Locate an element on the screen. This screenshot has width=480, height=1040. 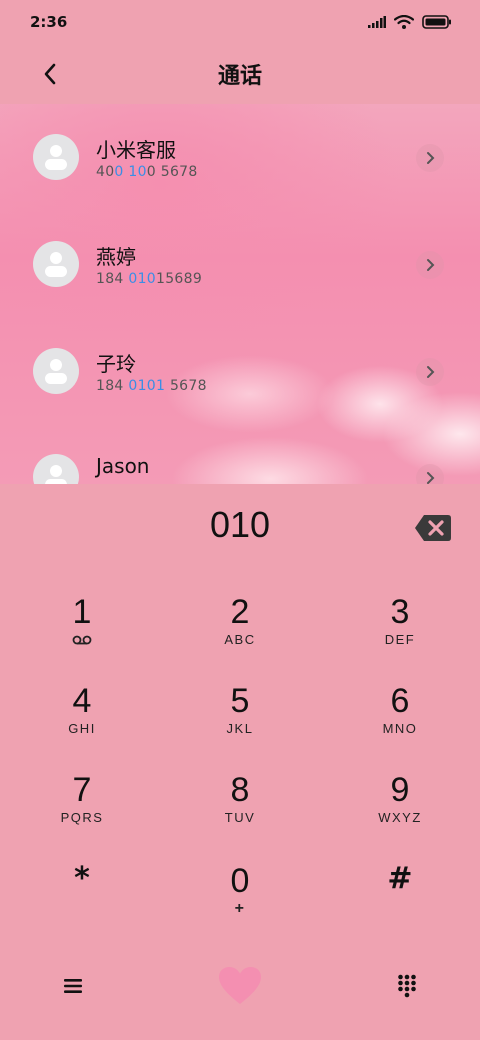
key-8: 8 TUV is located at coordinates (240, 810).